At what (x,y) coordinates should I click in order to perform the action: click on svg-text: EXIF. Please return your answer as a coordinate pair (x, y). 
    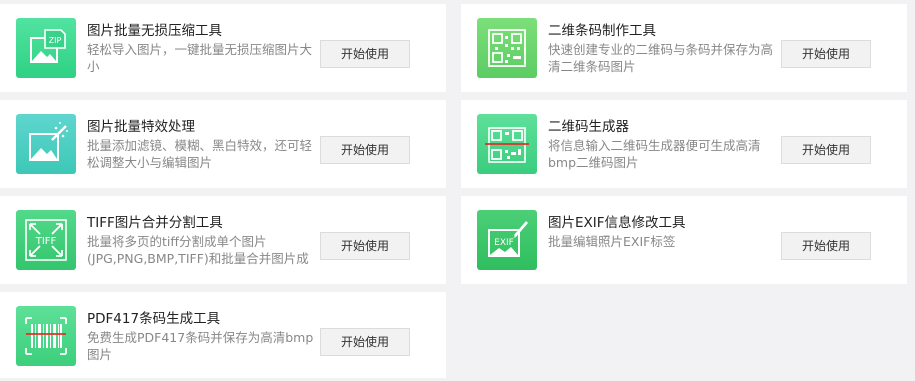
    Looking at the image, I should click on (504, 243).